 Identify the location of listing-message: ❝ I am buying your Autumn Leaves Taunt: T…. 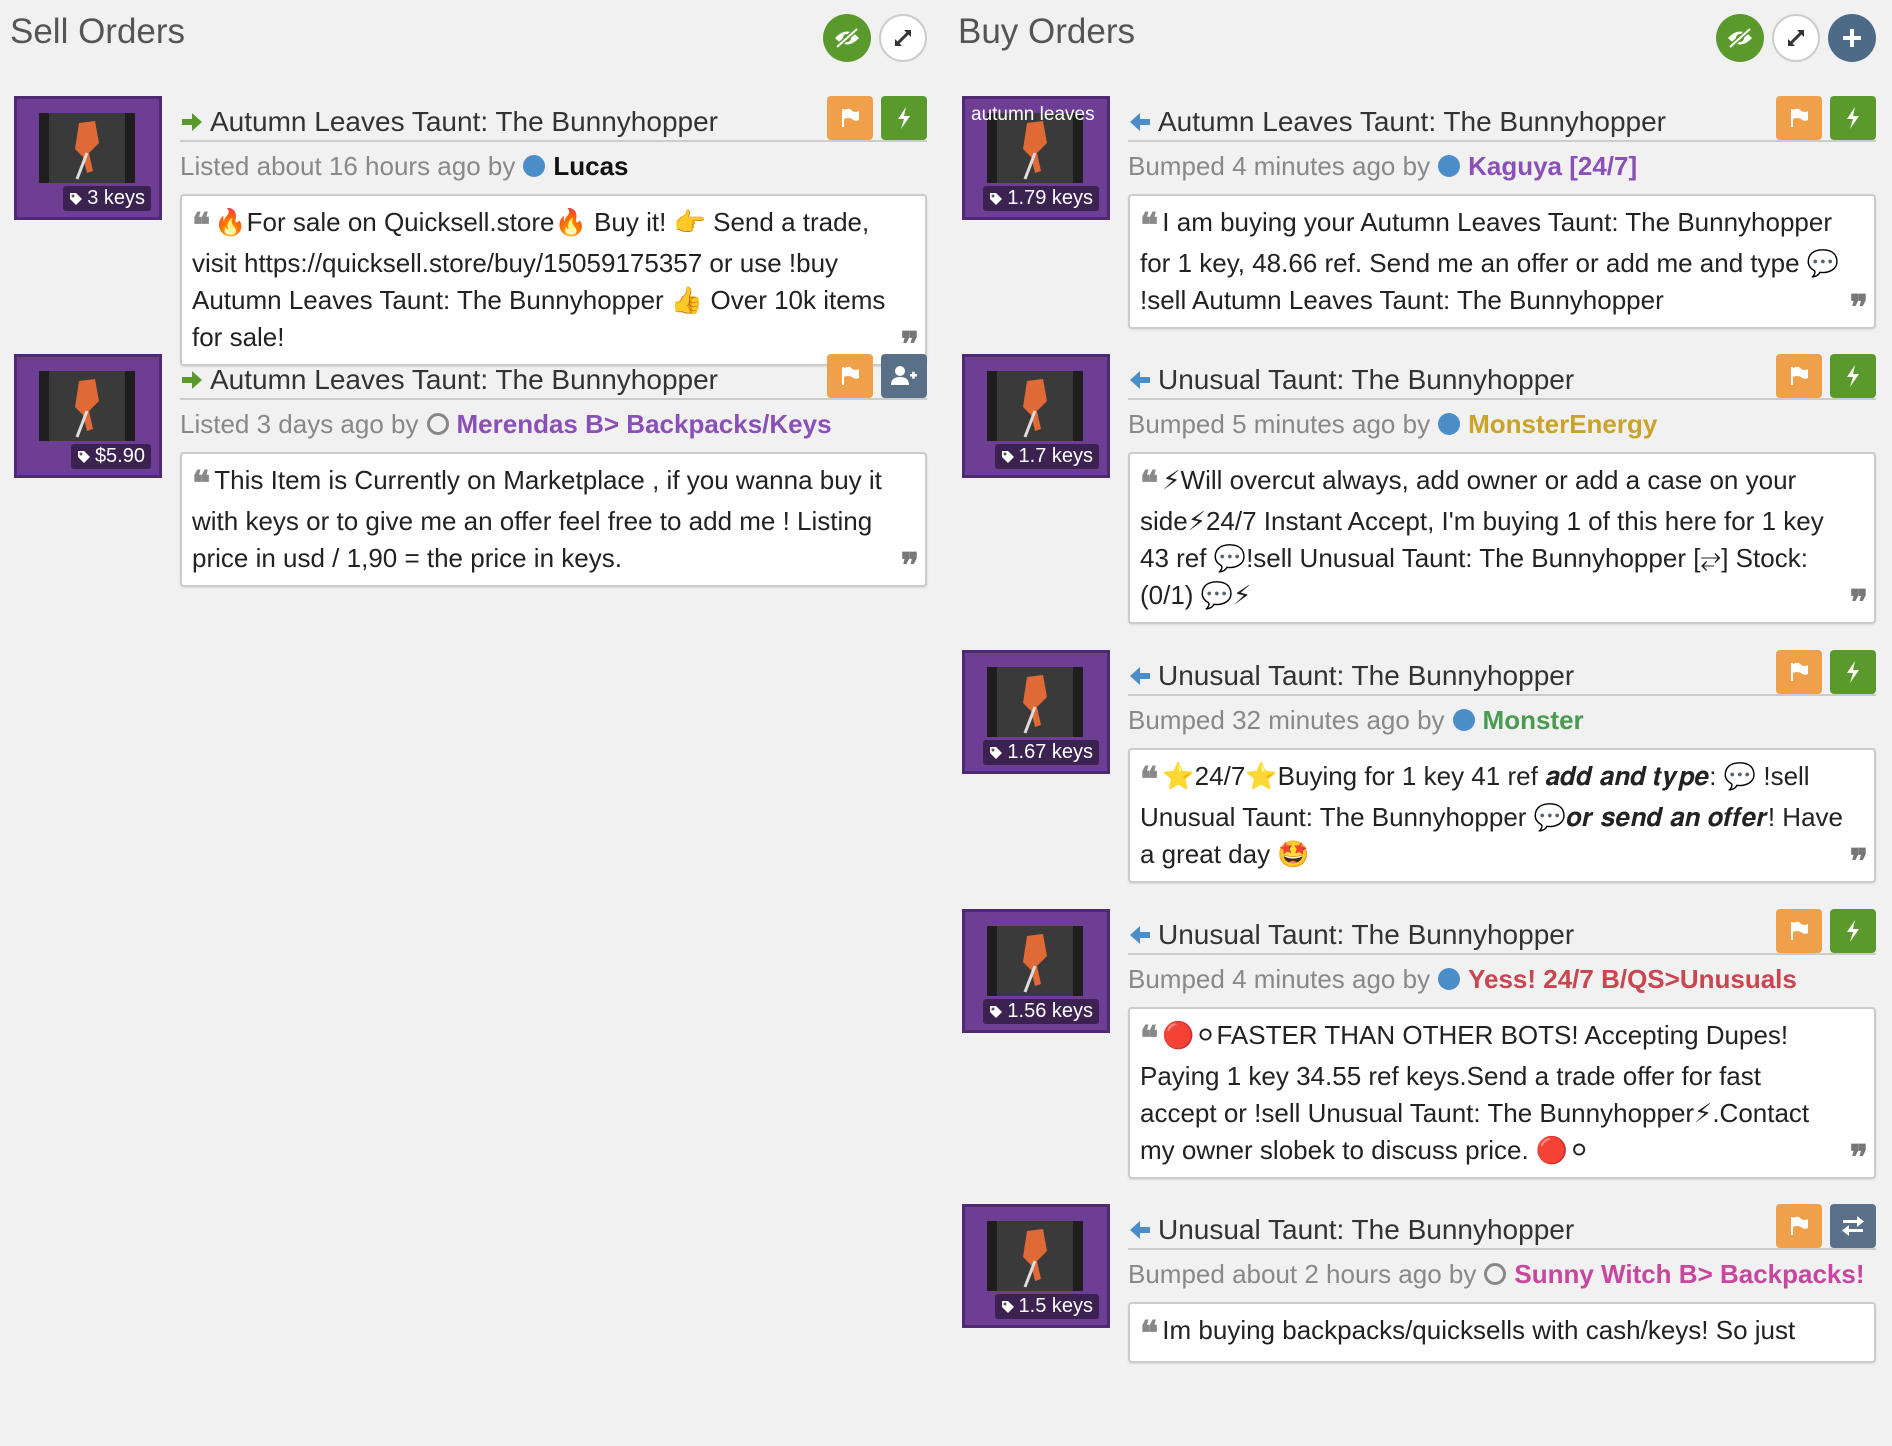
(1502, 261).